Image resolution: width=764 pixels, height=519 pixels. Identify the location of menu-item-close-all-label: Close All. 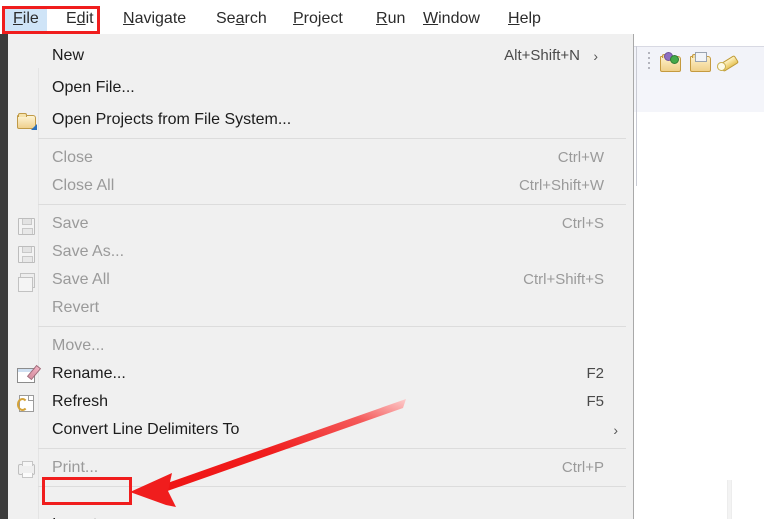
(83, 185).